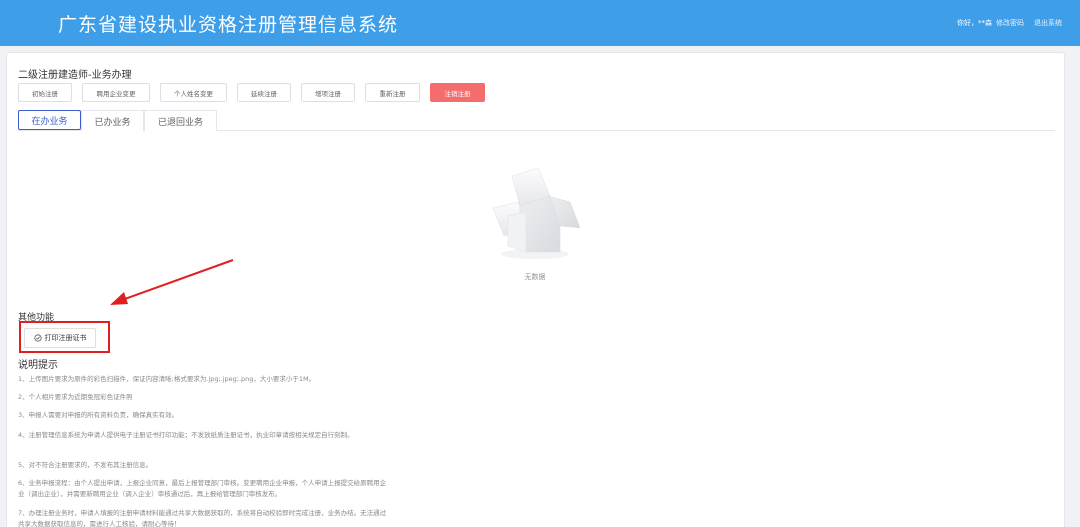  Describe the element at coordinates (535, 277) in the screenshot. I see `empty-state-text: 无数据` at that location.